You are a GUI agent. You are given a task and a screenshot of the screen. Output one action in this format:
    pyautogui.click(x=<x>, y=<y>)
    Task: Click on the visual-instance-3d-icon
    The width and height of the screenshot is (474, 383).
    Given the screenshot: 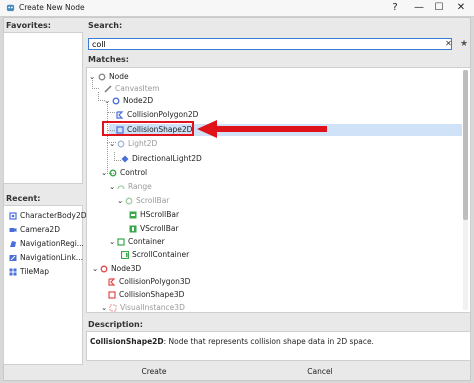 What is the action you would take?
    pyautogui.click(x=113, y=308)
    